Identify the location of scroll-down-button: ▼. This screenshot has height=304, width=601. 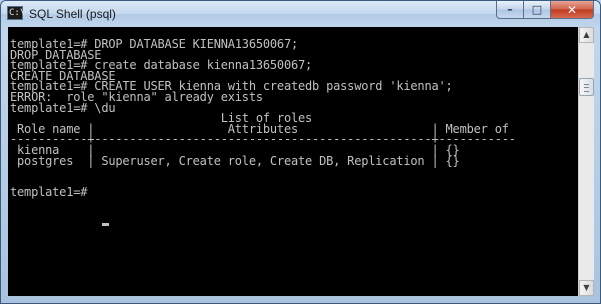
(586, 288).